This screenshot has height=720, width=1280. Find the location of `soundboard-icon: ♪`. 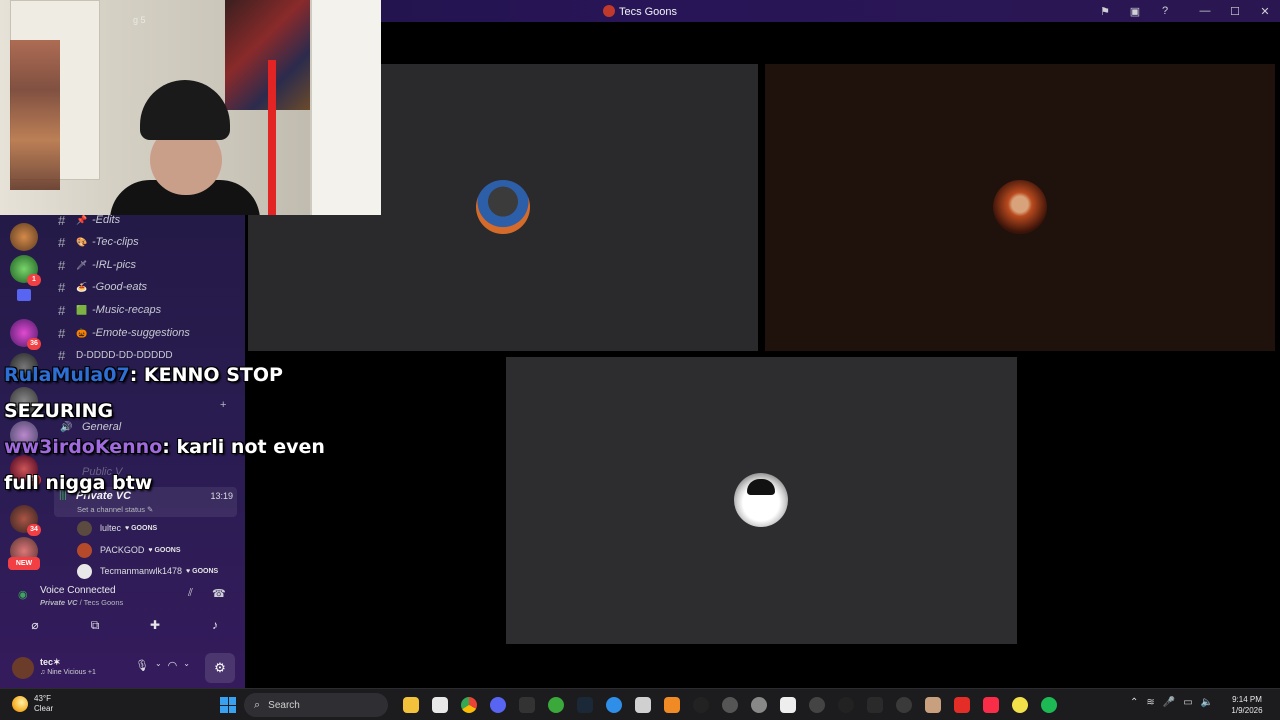

soundboard-icon: ♪ is located at coordinates (215, 625).